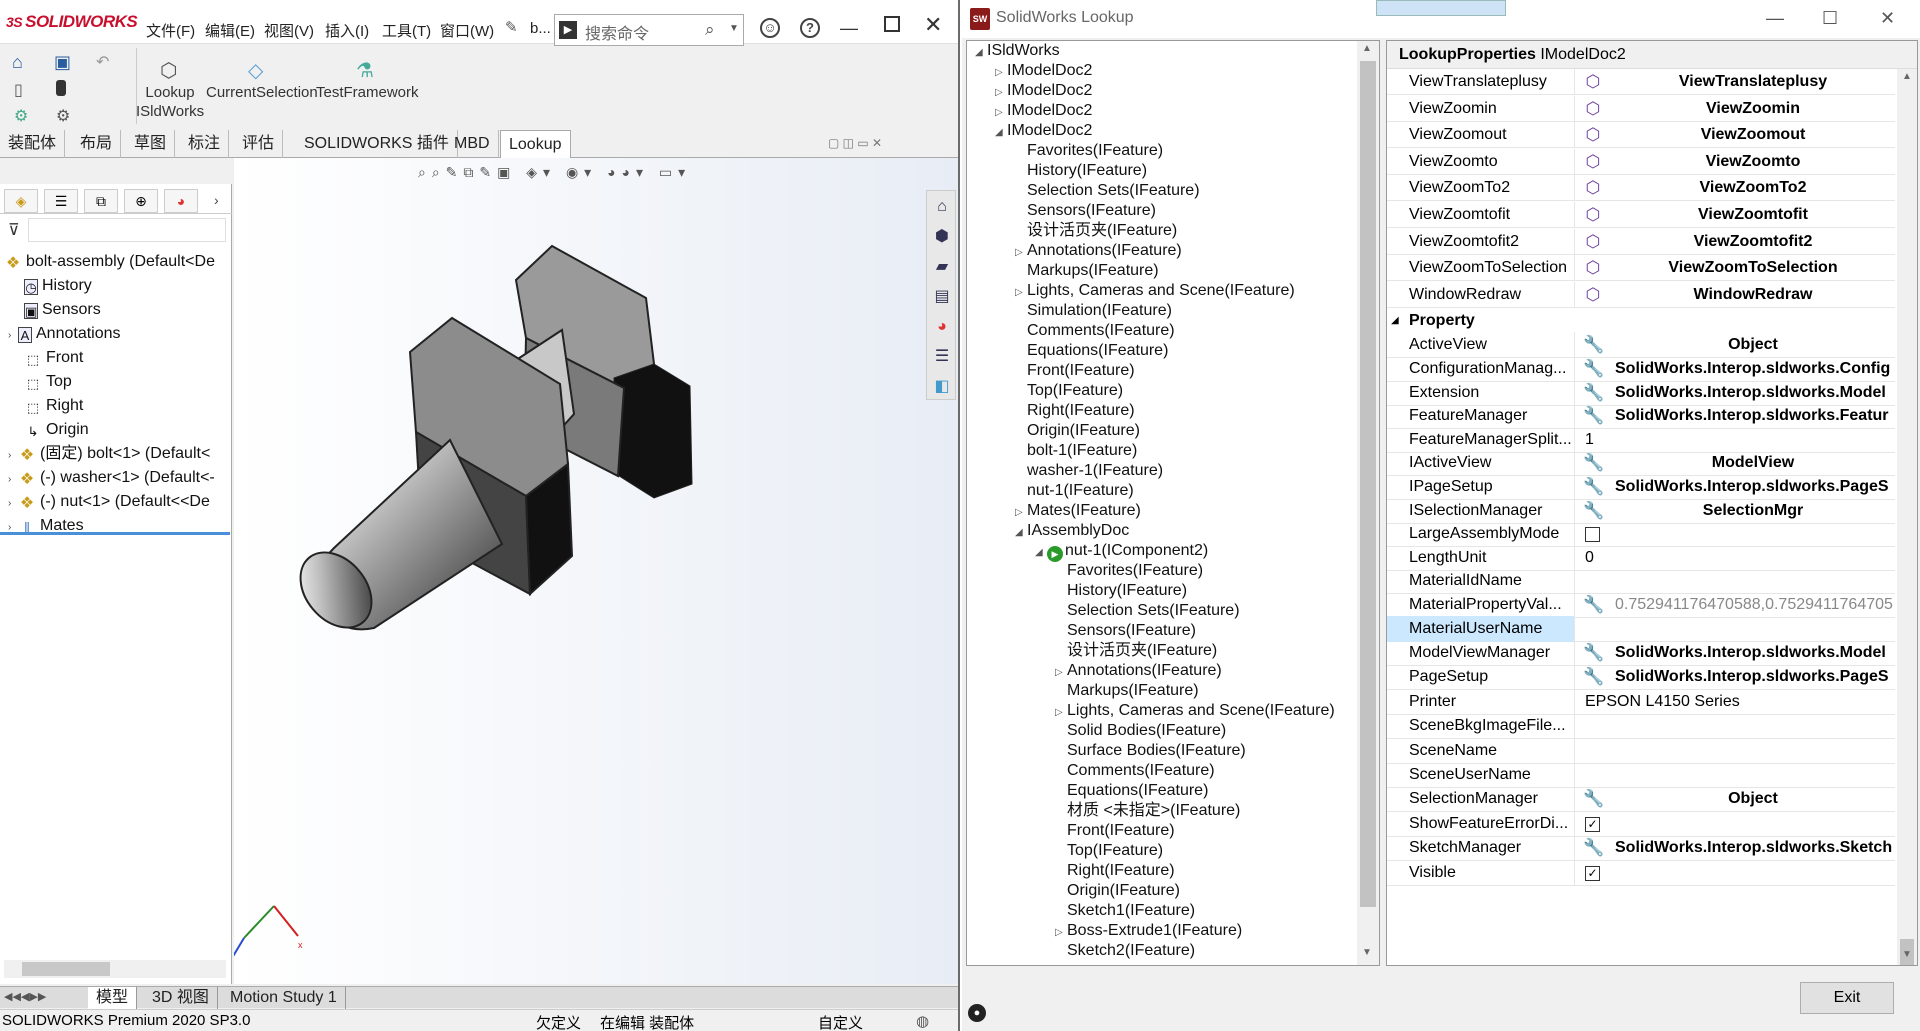 This screenshot has width=1920, height=1031. What do you see at coordinates (1736, 268) in the screenshot?
I see `property-value: ⬡ ViewZoomToSelection` at bounding box center [1736, 268].